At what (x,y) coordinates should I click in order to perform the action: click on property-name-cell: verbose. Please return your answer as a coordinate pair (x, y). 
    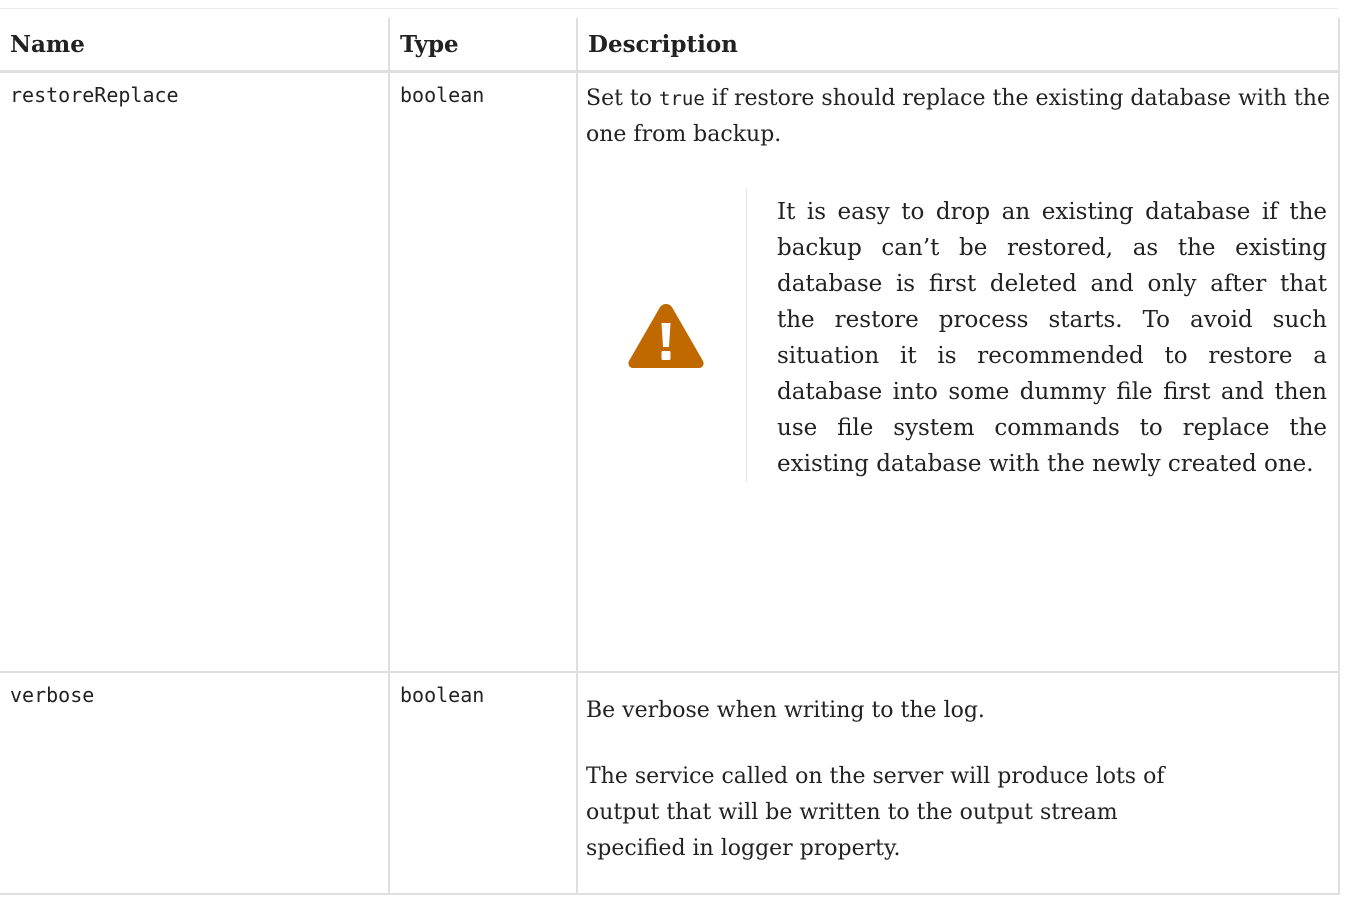
    Looking at the image, I should click on (195, 783).